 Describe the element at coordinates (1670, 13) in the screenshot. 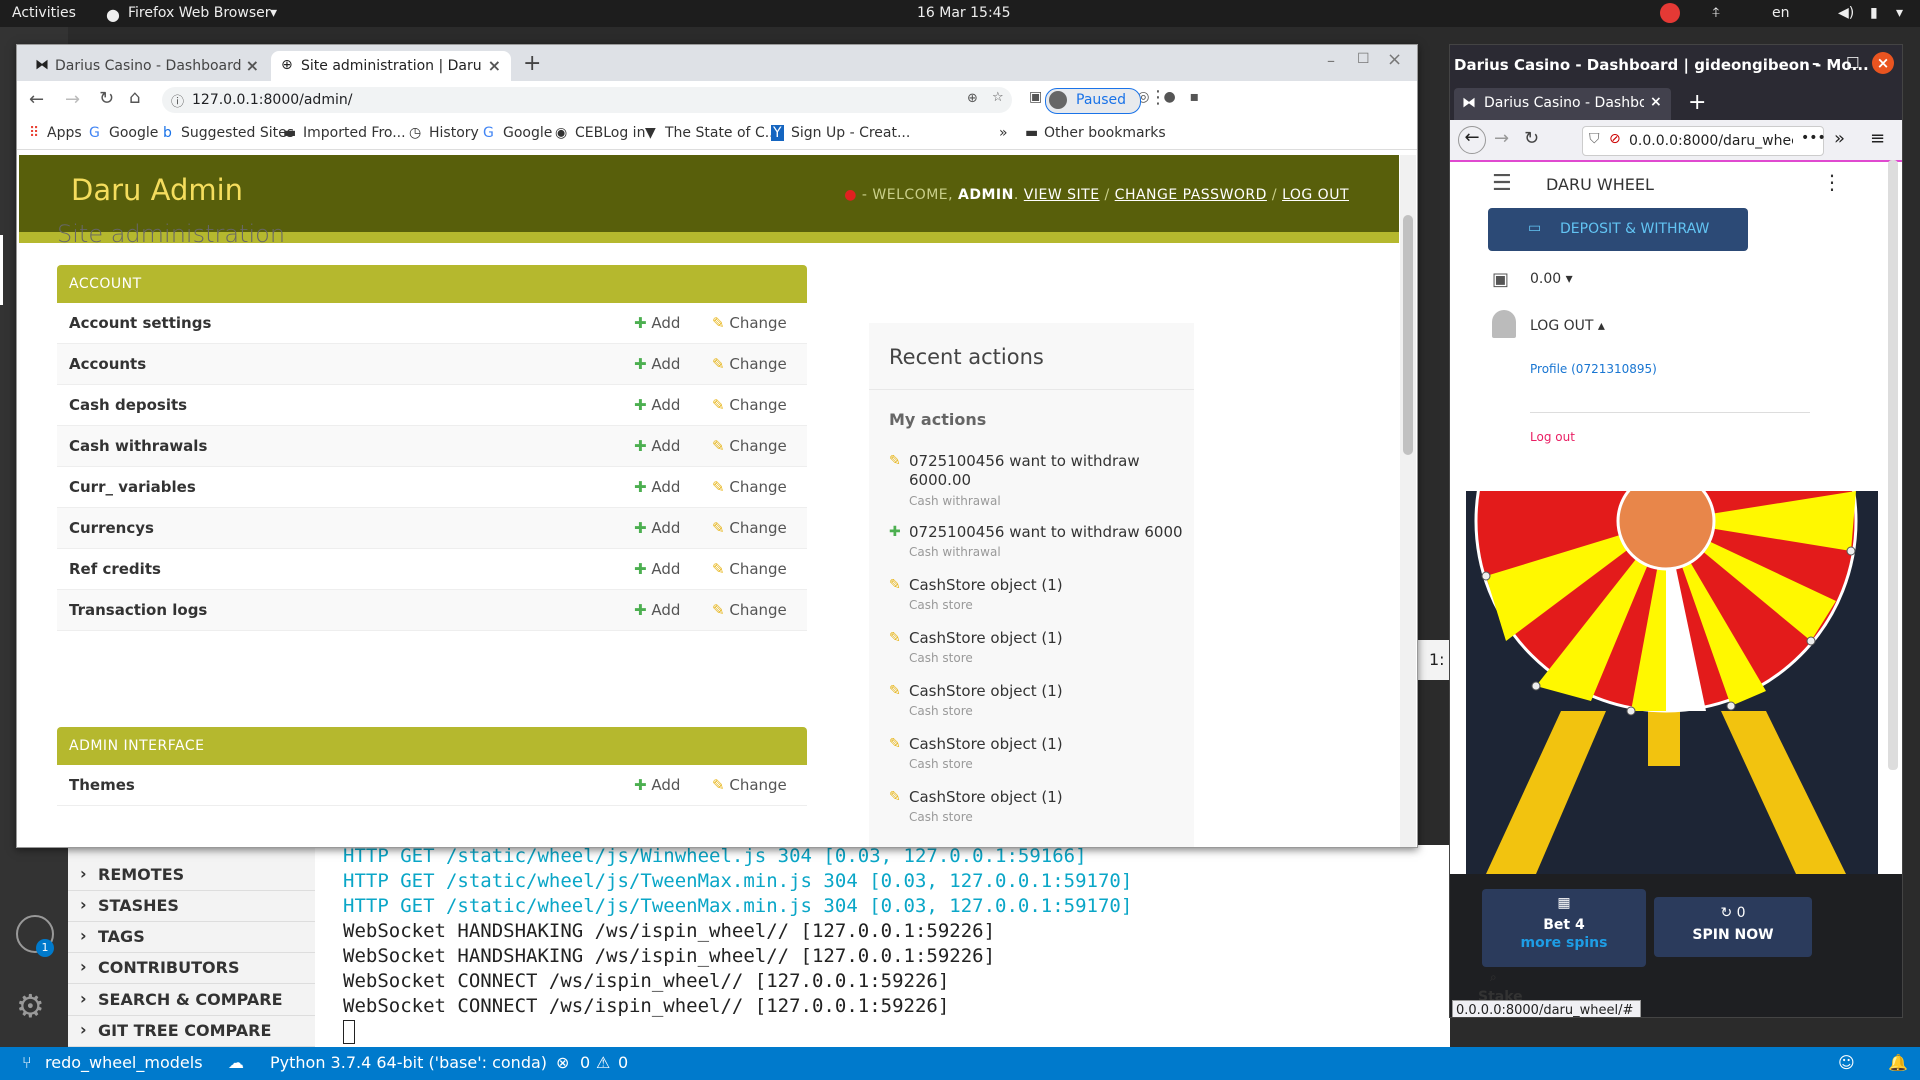

I see `do-not-disturb-icon` at that location.